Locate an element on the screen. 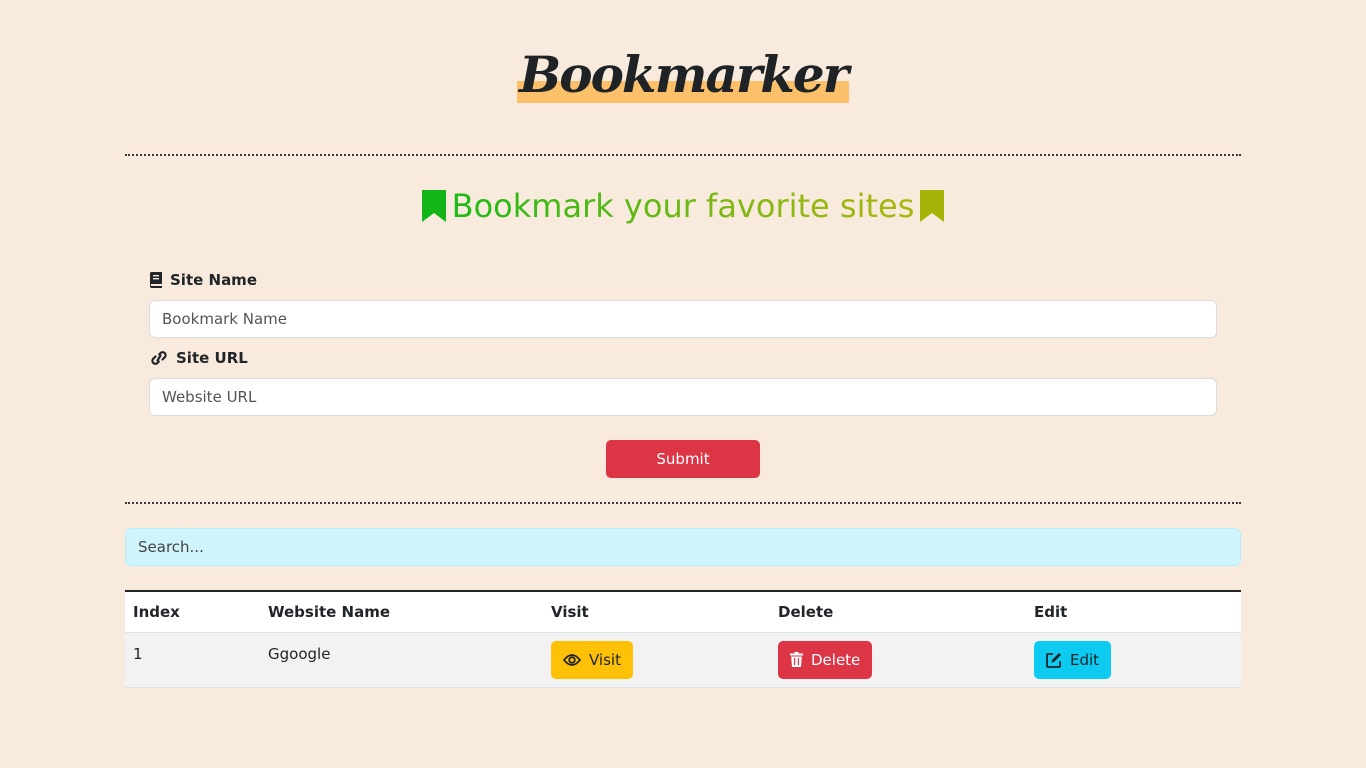 This screenshot has width=1366, height=768. table-row: 1 Ggoogle Visit Delete Edit is located at coordinates (683, 660).